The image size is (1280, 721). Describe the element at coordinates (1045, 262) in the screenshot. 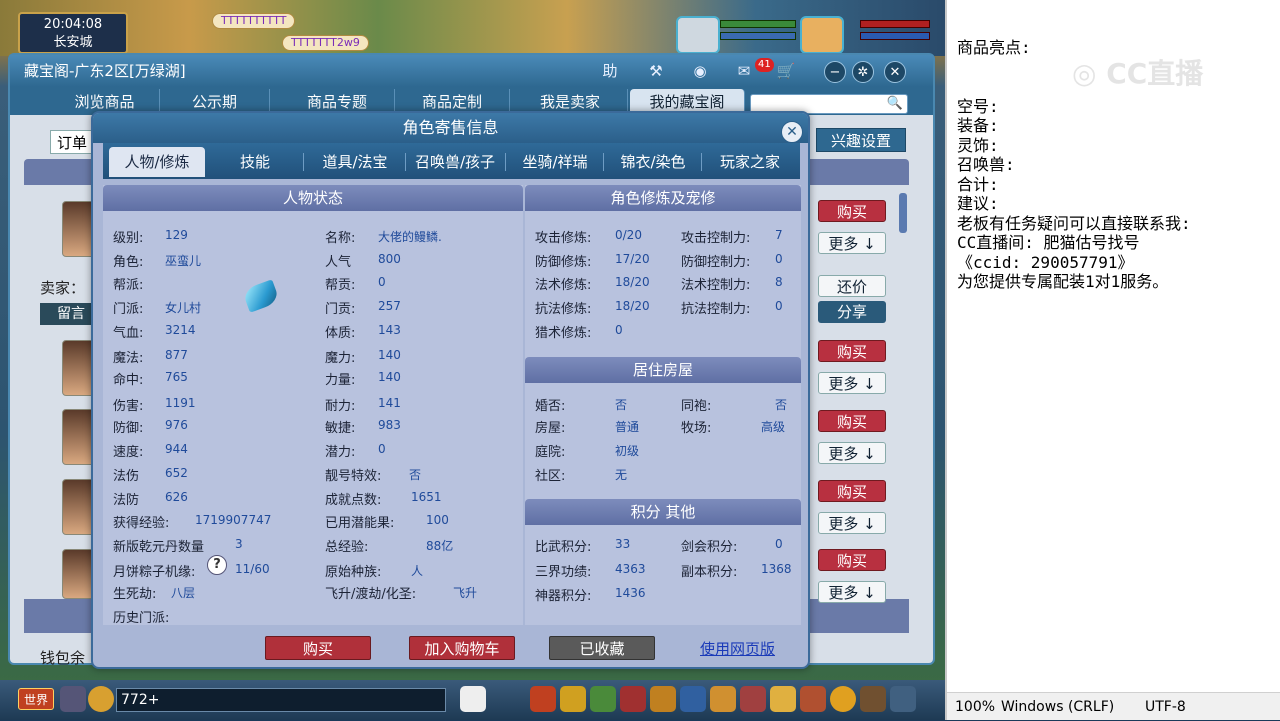

I see `notepad-line: 《ccid: 290057791》` at that location.